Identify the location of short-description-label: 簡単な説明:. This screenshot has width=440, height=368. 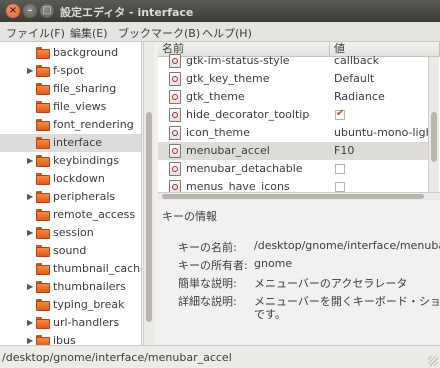
(207, 283).